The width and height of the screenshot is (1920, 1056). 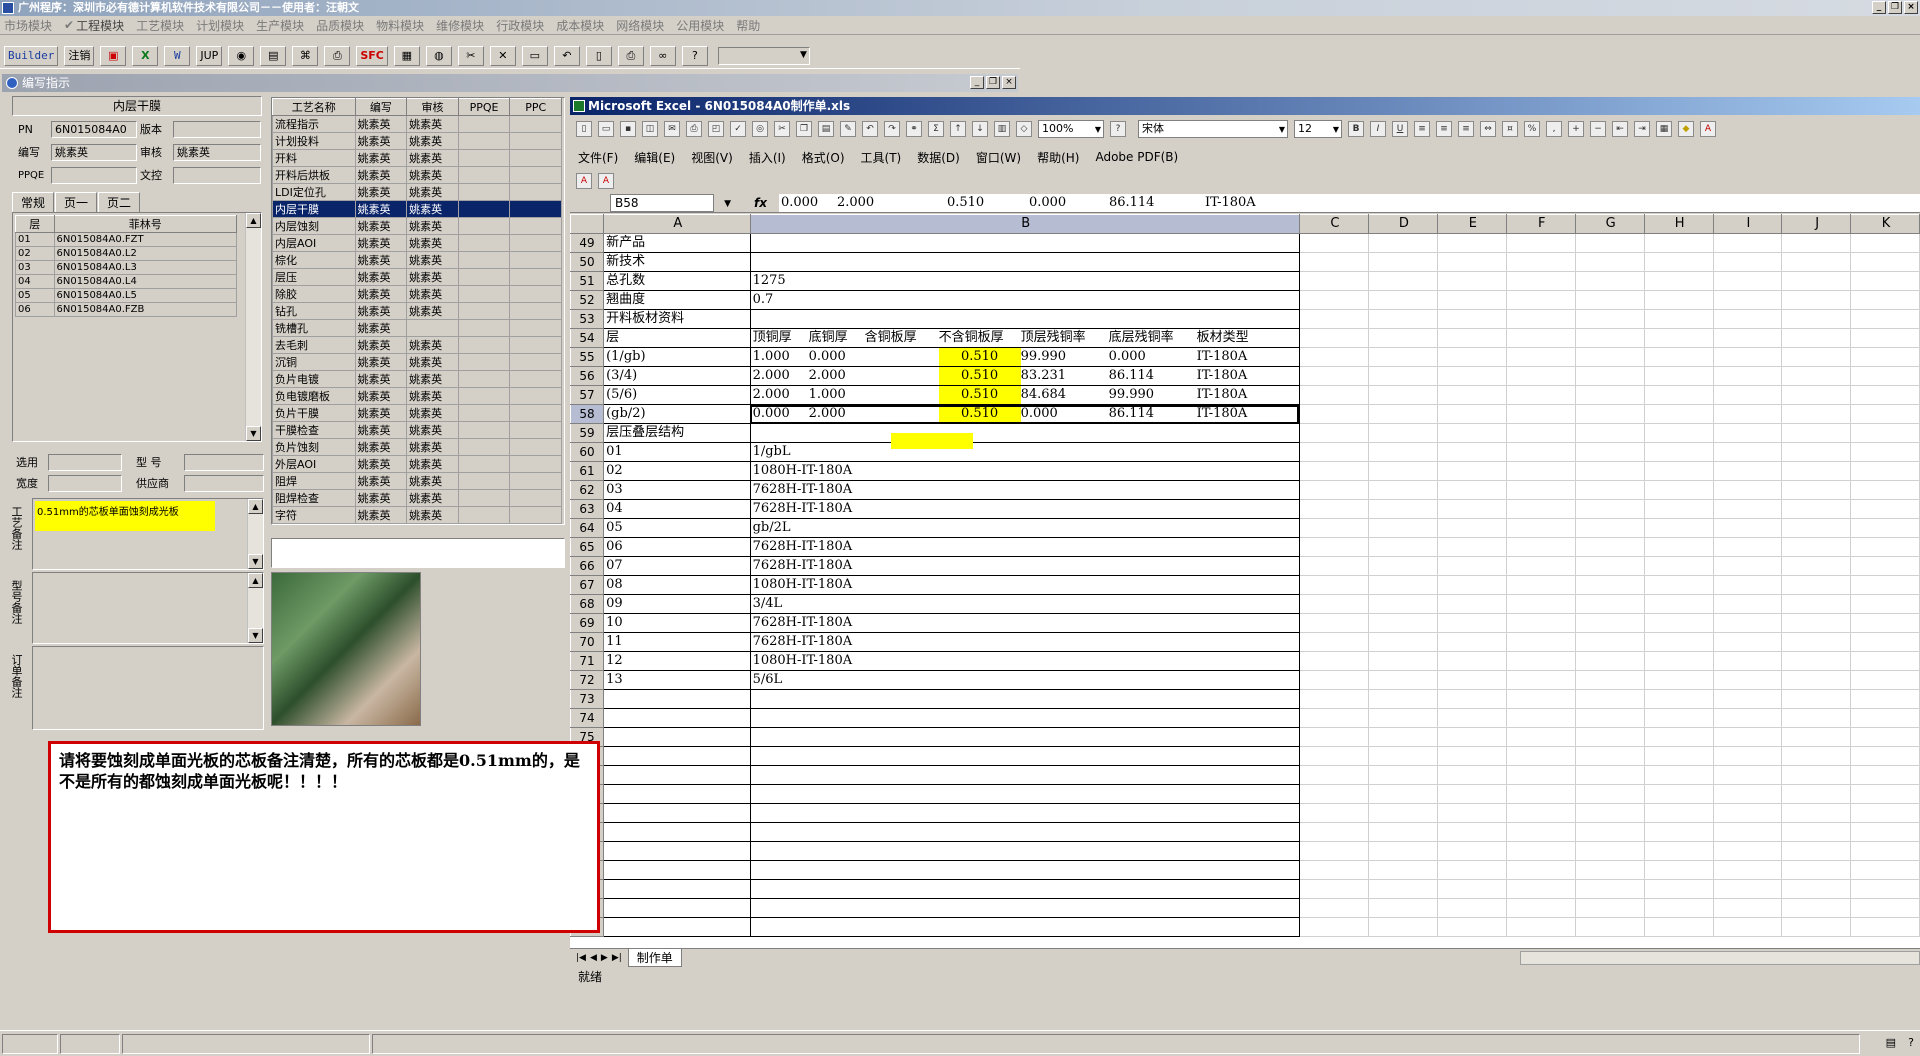 What do you see at coordinates (938, 157) in the screenshot?
I see `excel-menu-item-6: 数据(D)` at bounding box center [938, 157].